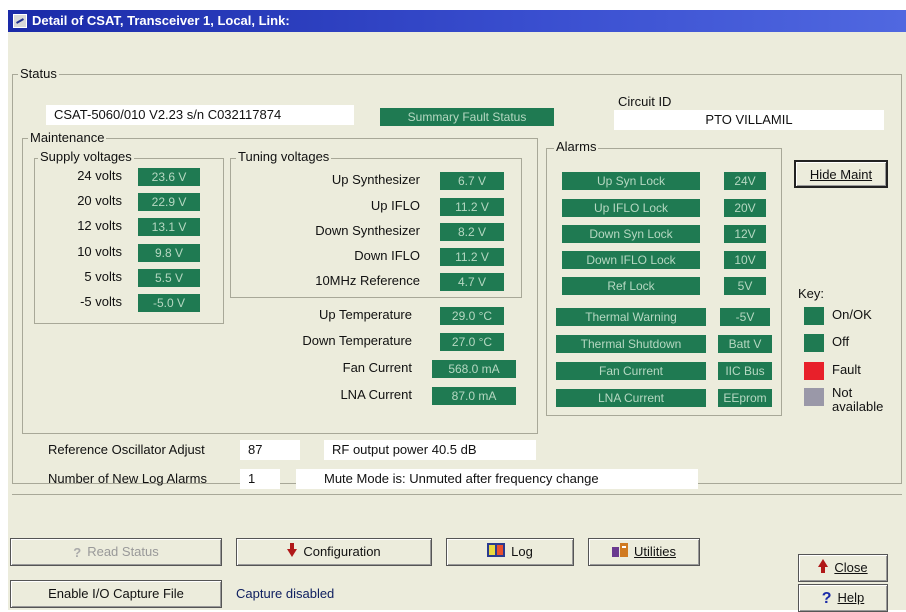  I want to click on tuning-label-up-iflo: Up IFLO, so click(395, 205).